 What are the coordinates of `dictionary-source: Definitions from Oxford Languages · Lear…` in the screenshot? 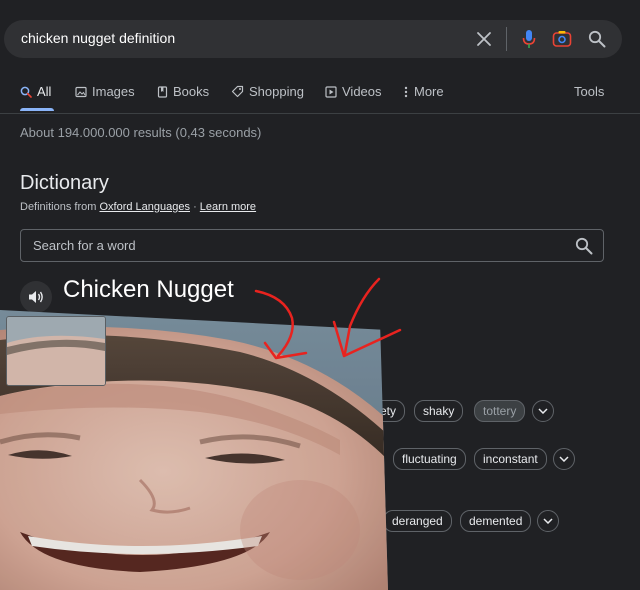 It's located at (138, 207).